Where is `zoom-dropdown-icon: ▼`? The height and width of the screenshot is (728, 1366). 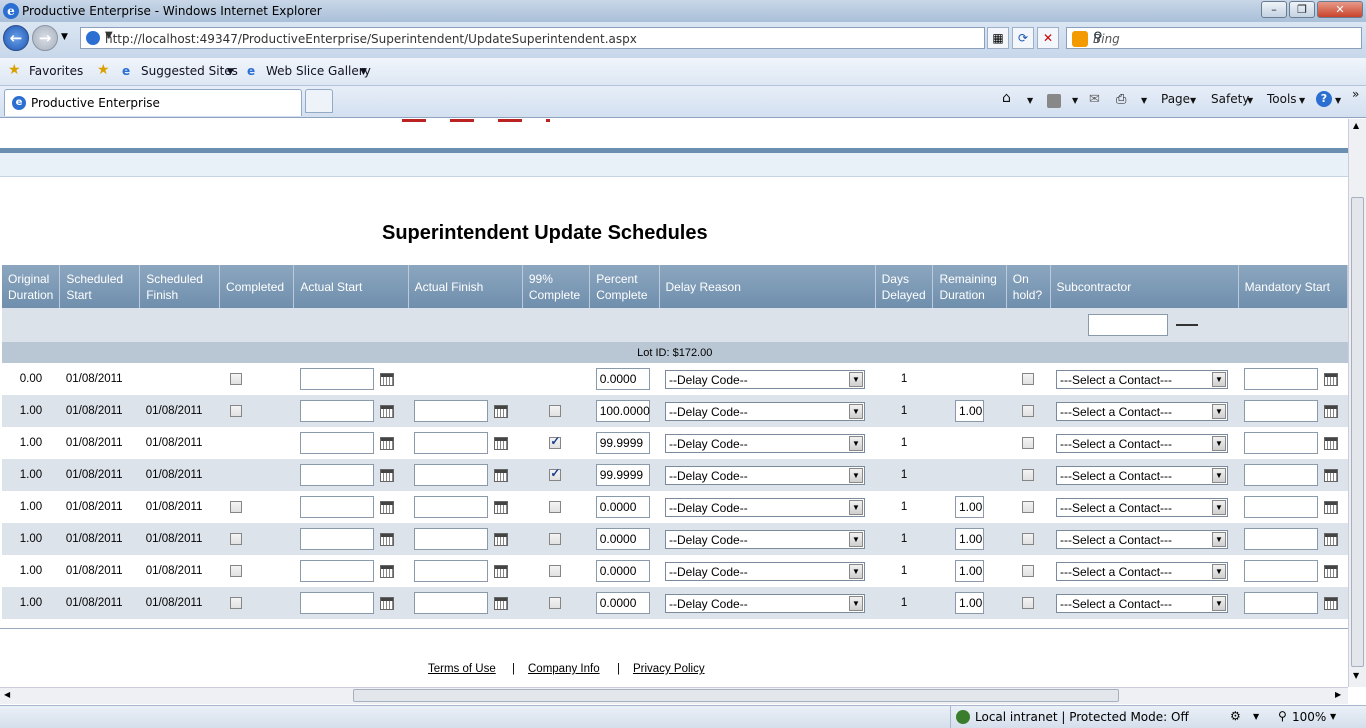 zoom-dropdown-icon: ▼ is located at coordinates (1333, 716).